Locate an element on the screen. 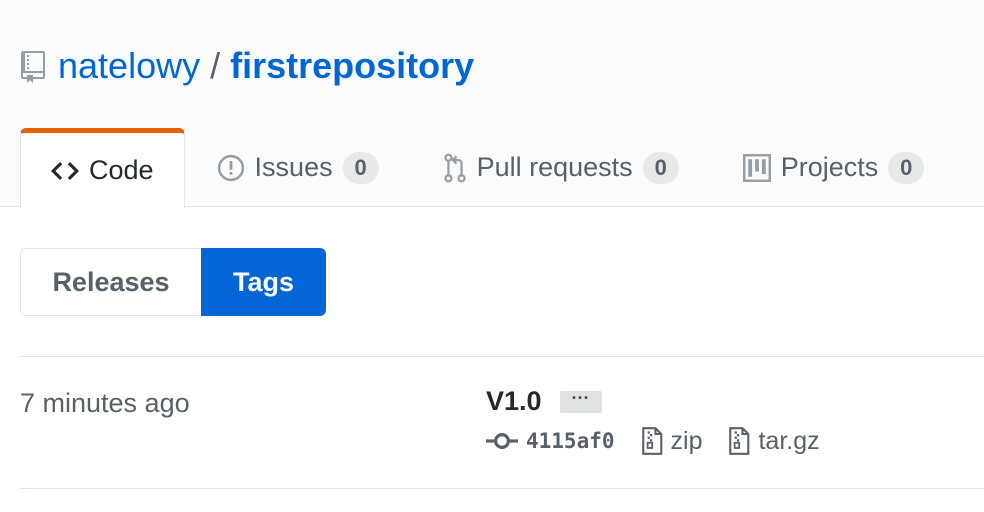 This screenshot has width=984, height=512. releases-button: Releases is located at coordinates (110, 282).